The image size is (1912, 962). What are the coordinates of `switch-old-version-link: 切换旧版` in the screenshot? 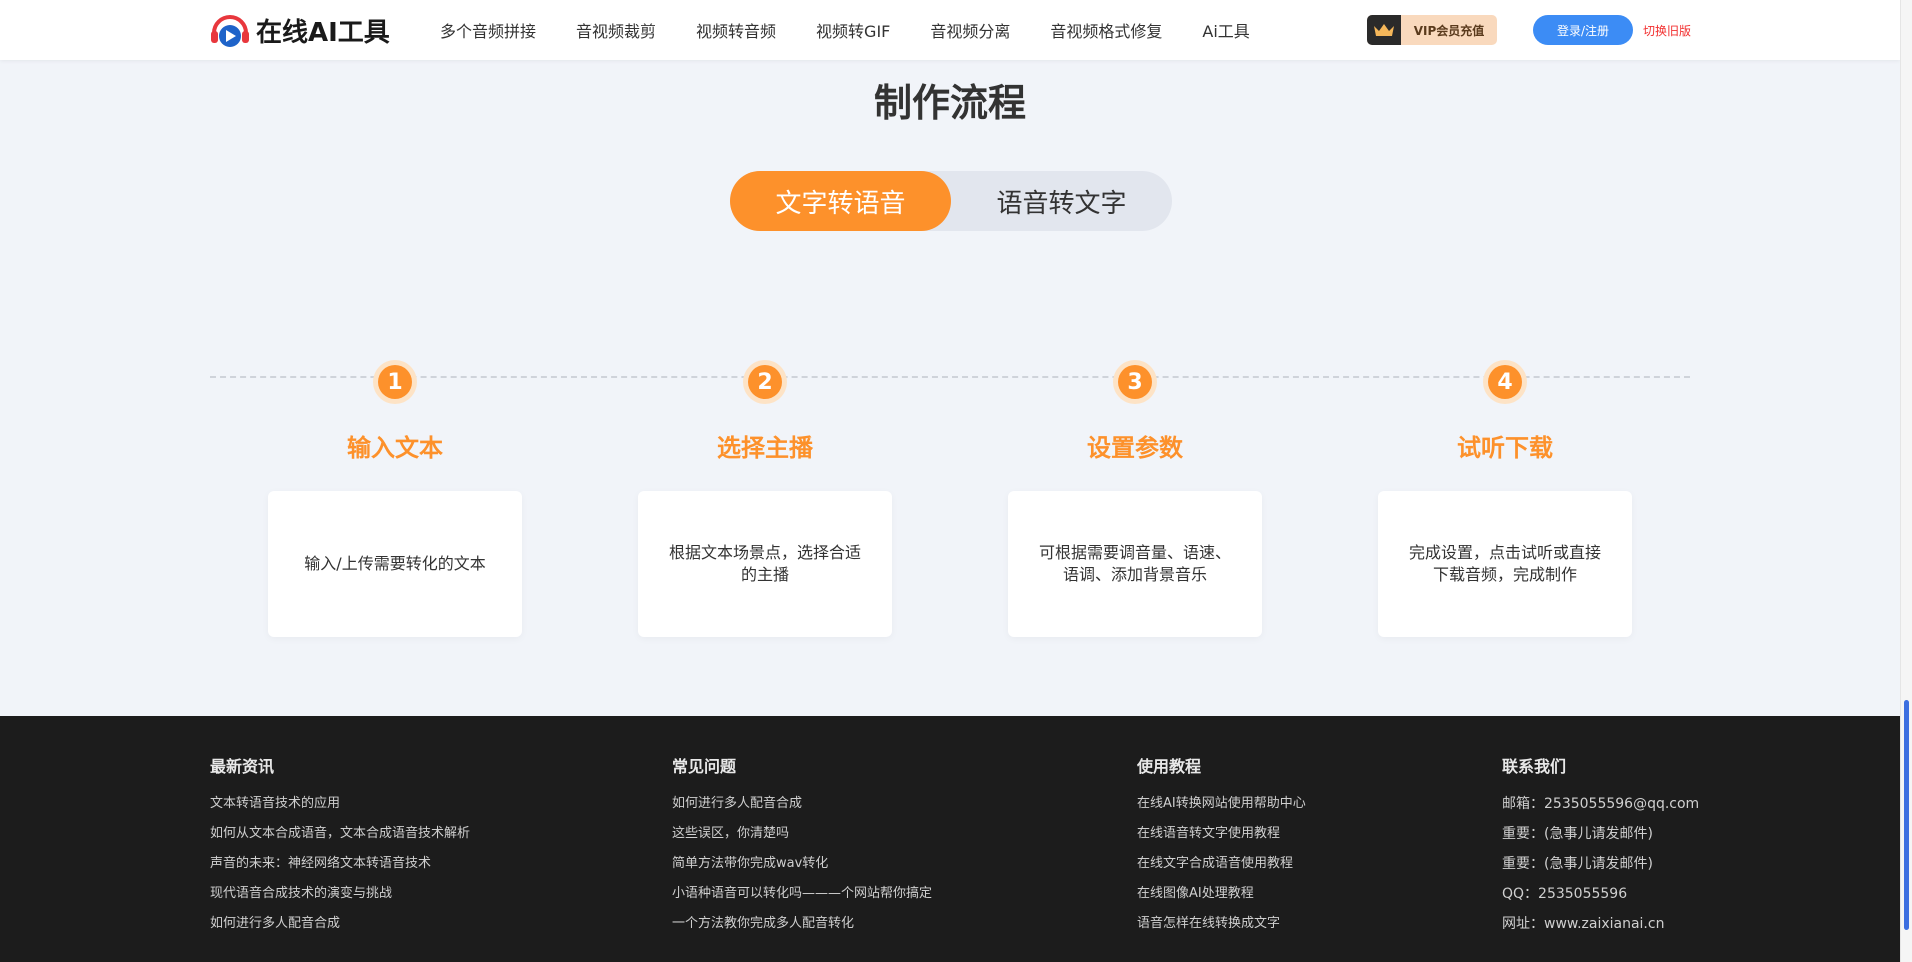 It's located at (1667, 30).